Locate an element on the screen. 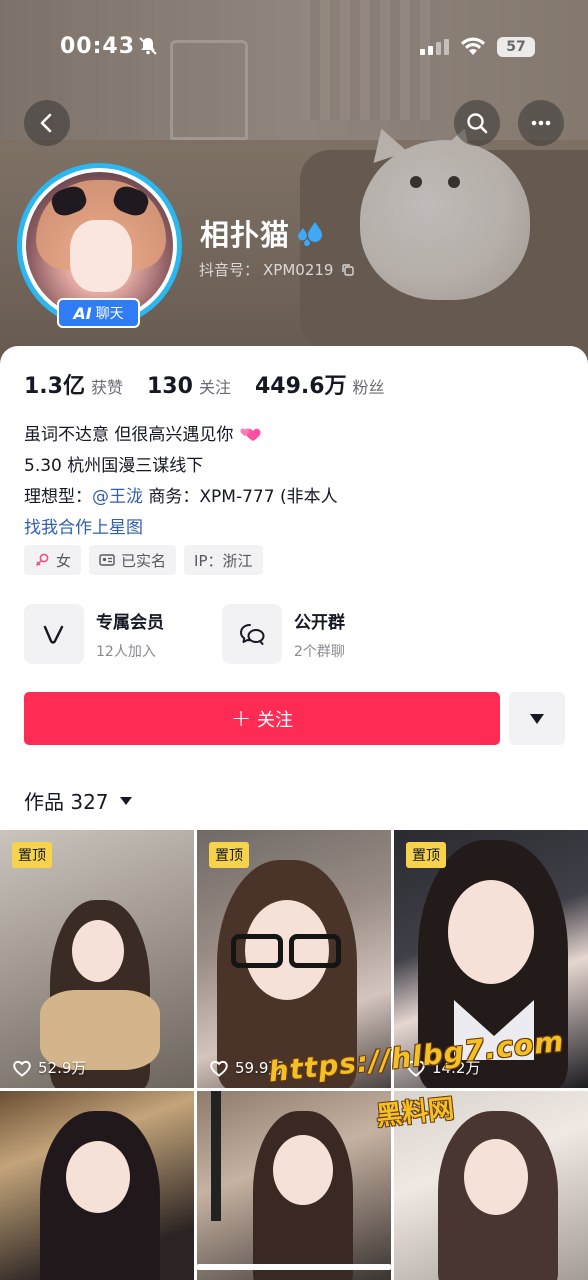 The height and width of the screenshot is (1280, 588). more-options-button is located at coordinates (541, 123).